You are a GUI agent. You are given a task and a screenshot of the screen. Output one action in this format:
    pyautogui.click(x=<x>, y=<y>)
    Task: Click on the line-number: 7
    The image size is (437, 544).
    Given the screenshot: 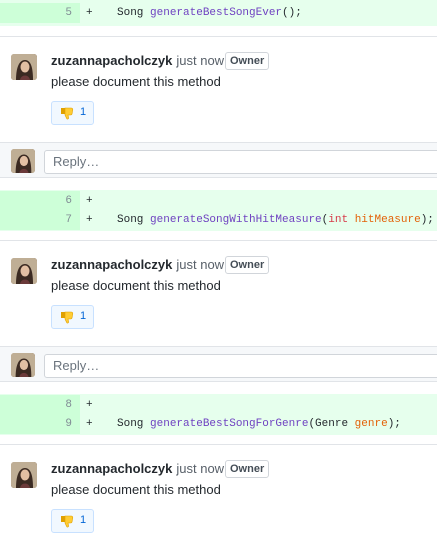 What is the action you would take?
    pyautogui.click(x=40, y=220)
    